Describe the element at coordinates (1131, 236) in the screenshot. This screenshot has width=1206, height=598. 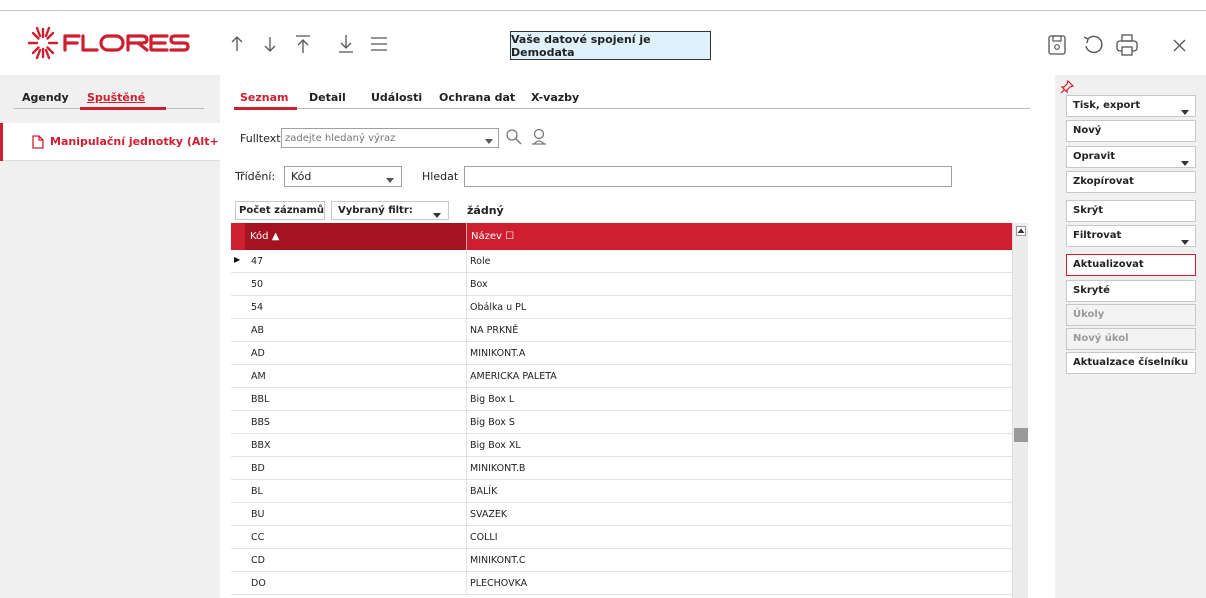
I see `filtrovat-button: Filtrovat` at that location.